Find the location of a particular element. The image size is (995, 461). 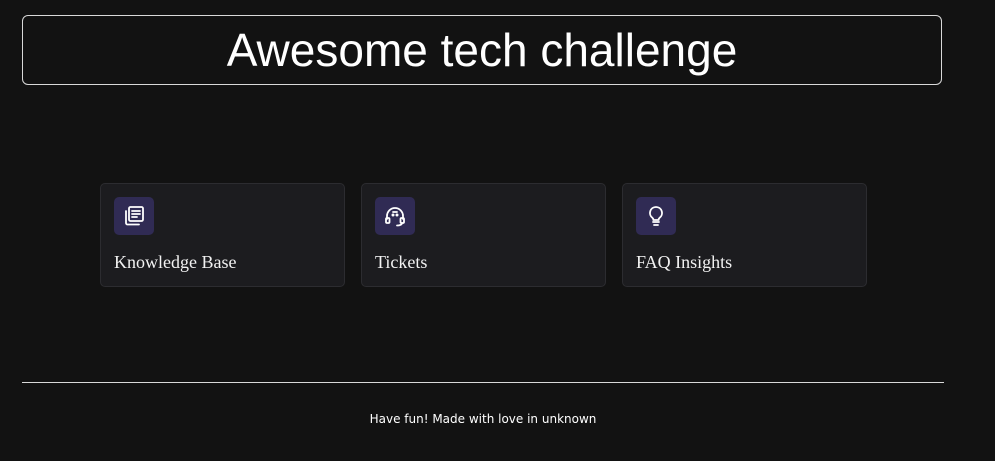

news-icon is located at coordinates (134, 216).